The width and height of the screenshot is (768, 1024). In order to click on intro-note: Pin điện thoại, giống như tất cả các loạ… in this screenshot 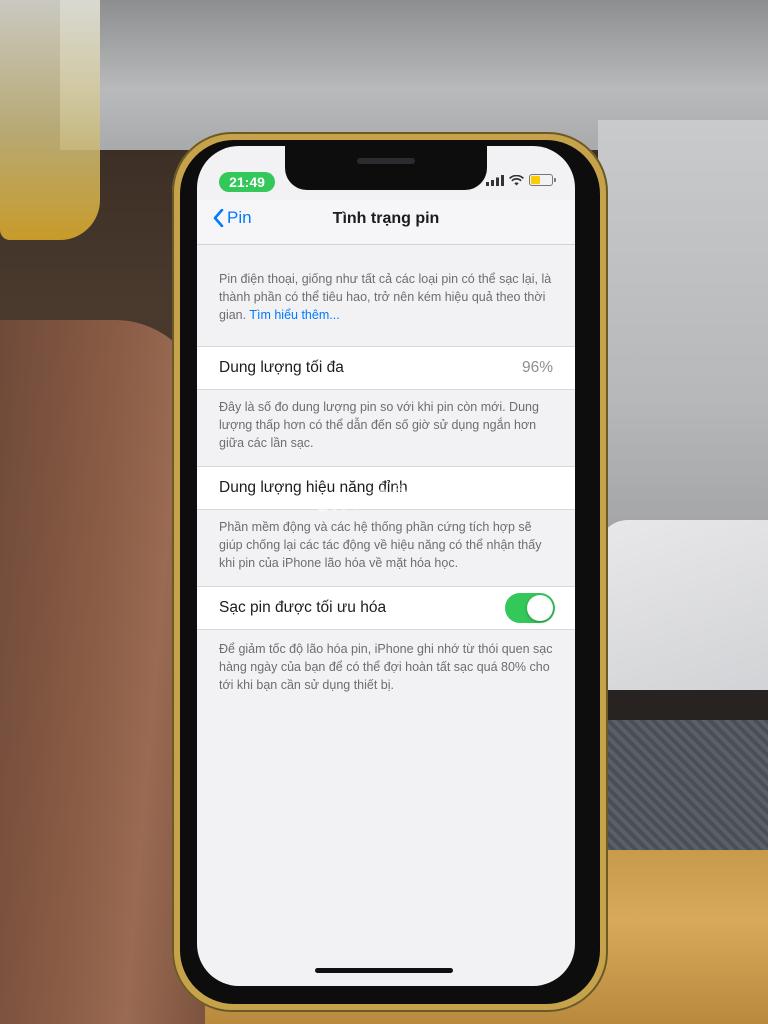, I will do `click(388, 297)`.